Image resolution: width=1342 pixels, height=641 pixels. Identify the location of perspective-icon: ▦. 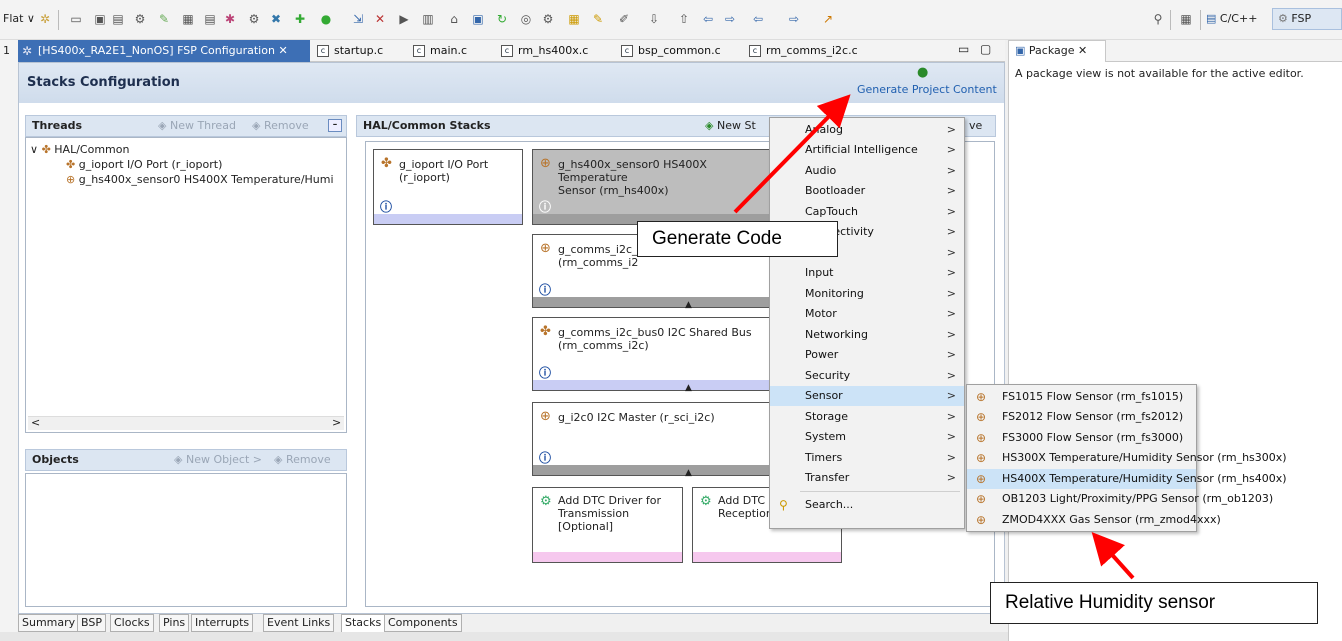
(1186, 19).